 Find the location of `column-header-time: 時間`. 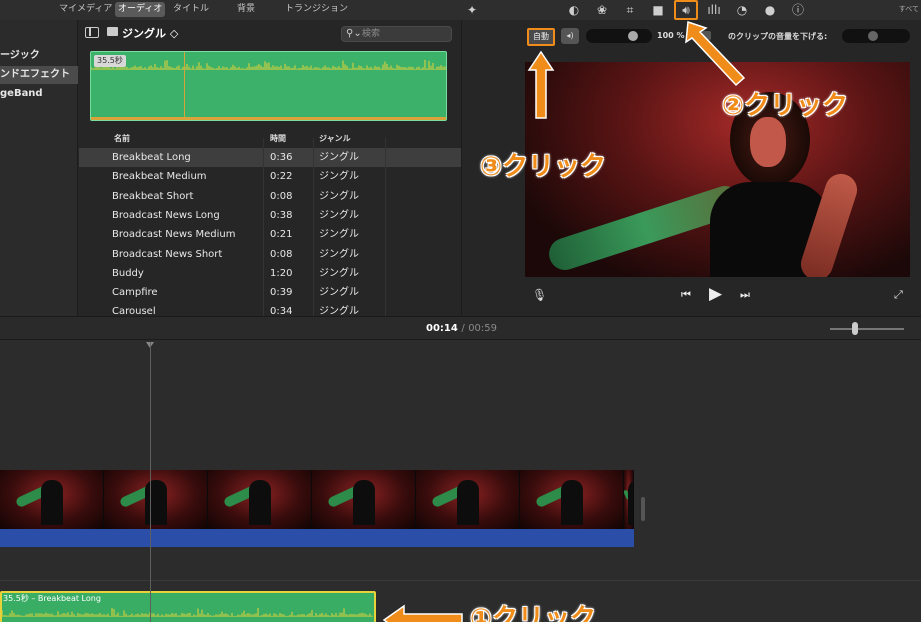

column-header-time: 時間 is located at coordinates (278, 139).